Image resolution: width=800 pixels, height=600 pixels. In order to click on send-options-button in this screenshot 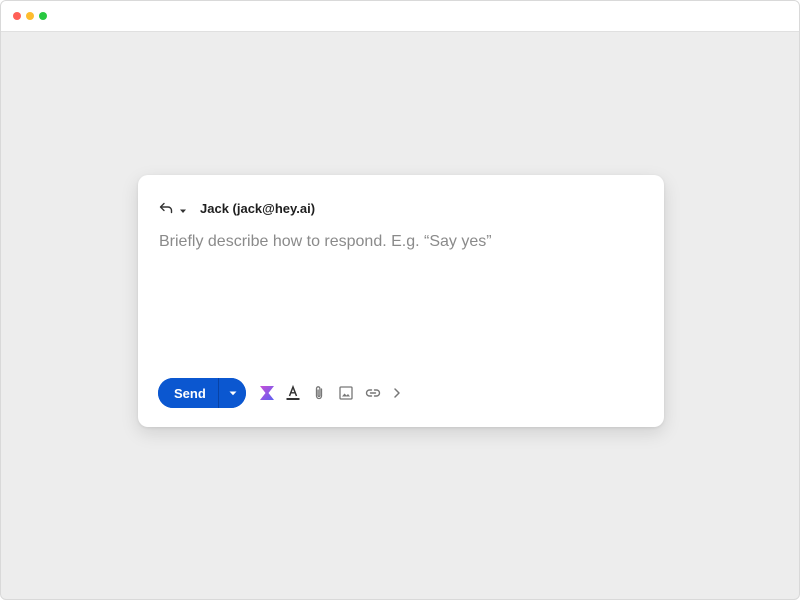, I will do `click(232, 393)`.